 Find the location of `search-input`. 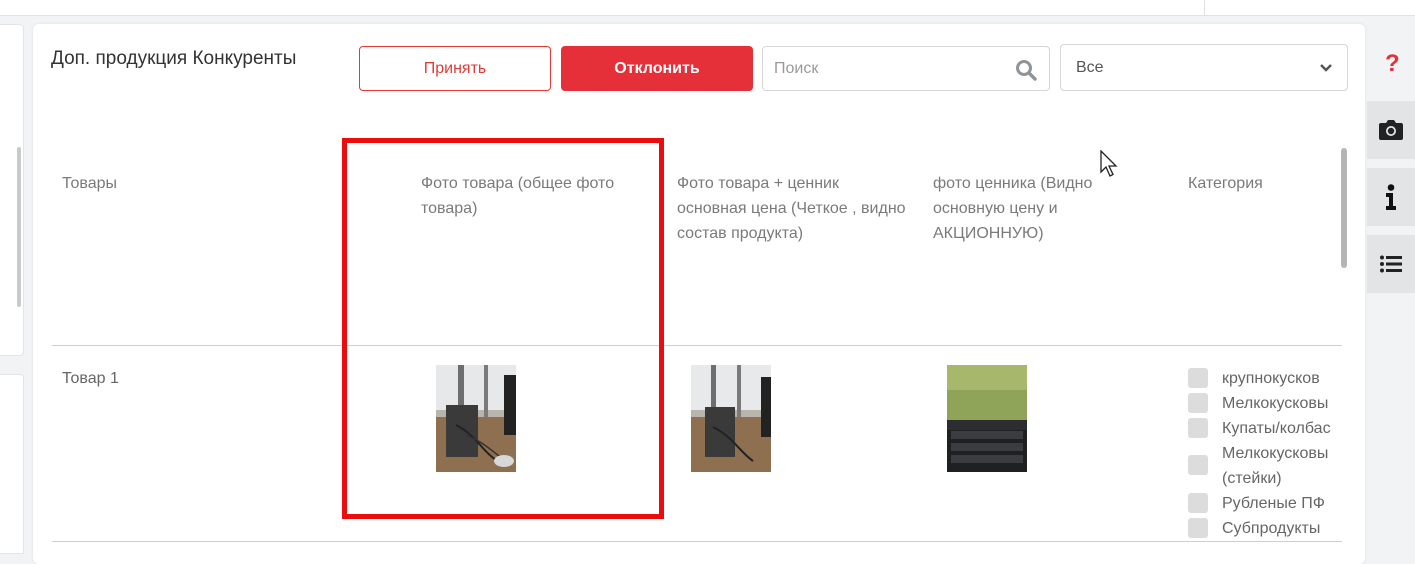

search-input is located at coordinates (883, 68).